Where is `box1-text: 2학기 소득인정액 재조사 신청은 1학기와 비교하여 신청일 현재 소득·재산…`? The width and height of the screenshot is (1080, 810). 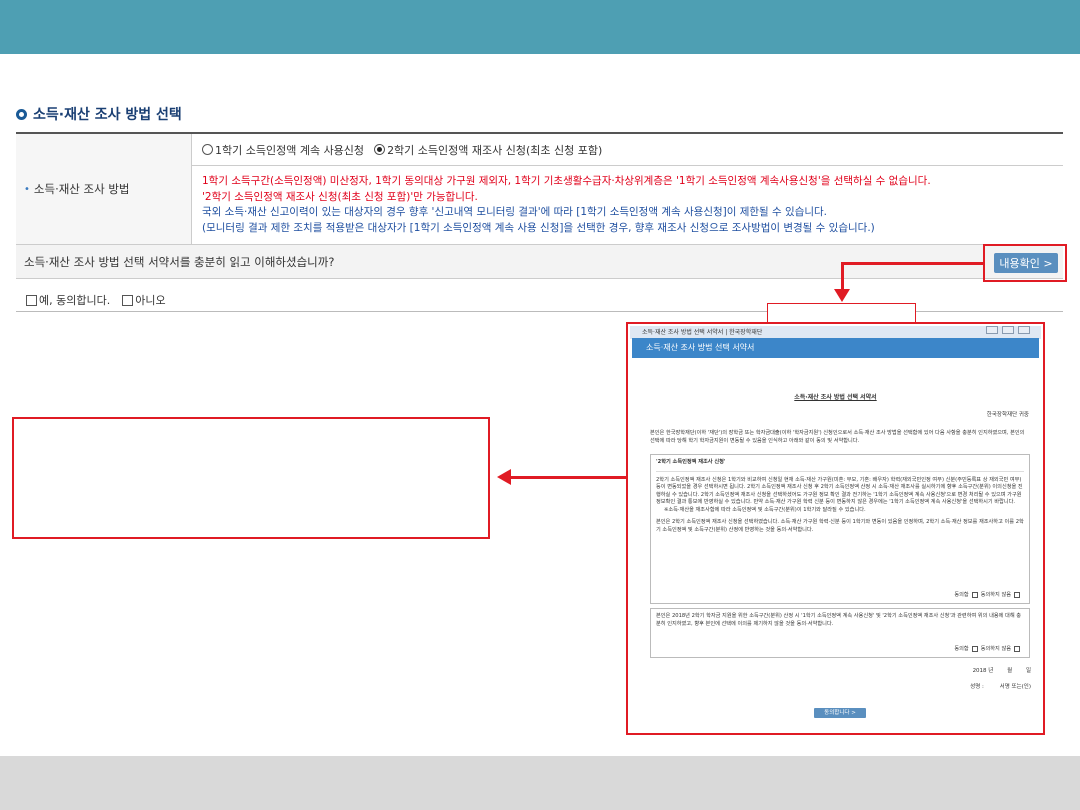 box1-text: 2학기 소득인정액 재조사 신청은 1학기와 비교하여 신청일 현재 소득·재산… is located at coordinates (839, 491).